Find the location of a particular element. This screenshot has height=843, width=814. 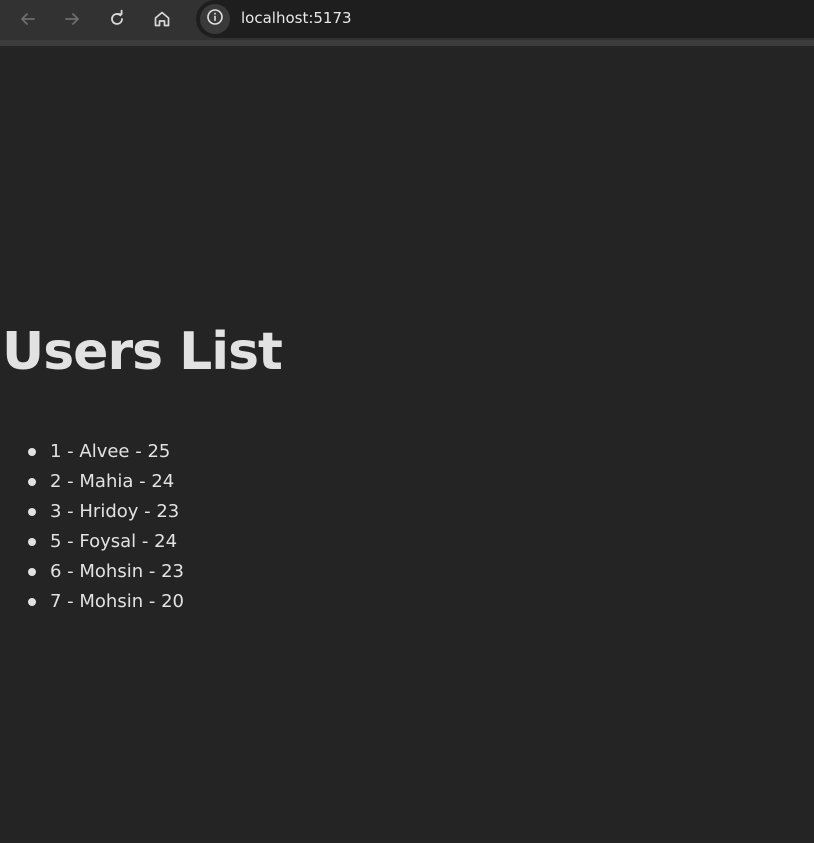

list-item: 1 - Alvee - 25 is located at coordinates (92, 452).